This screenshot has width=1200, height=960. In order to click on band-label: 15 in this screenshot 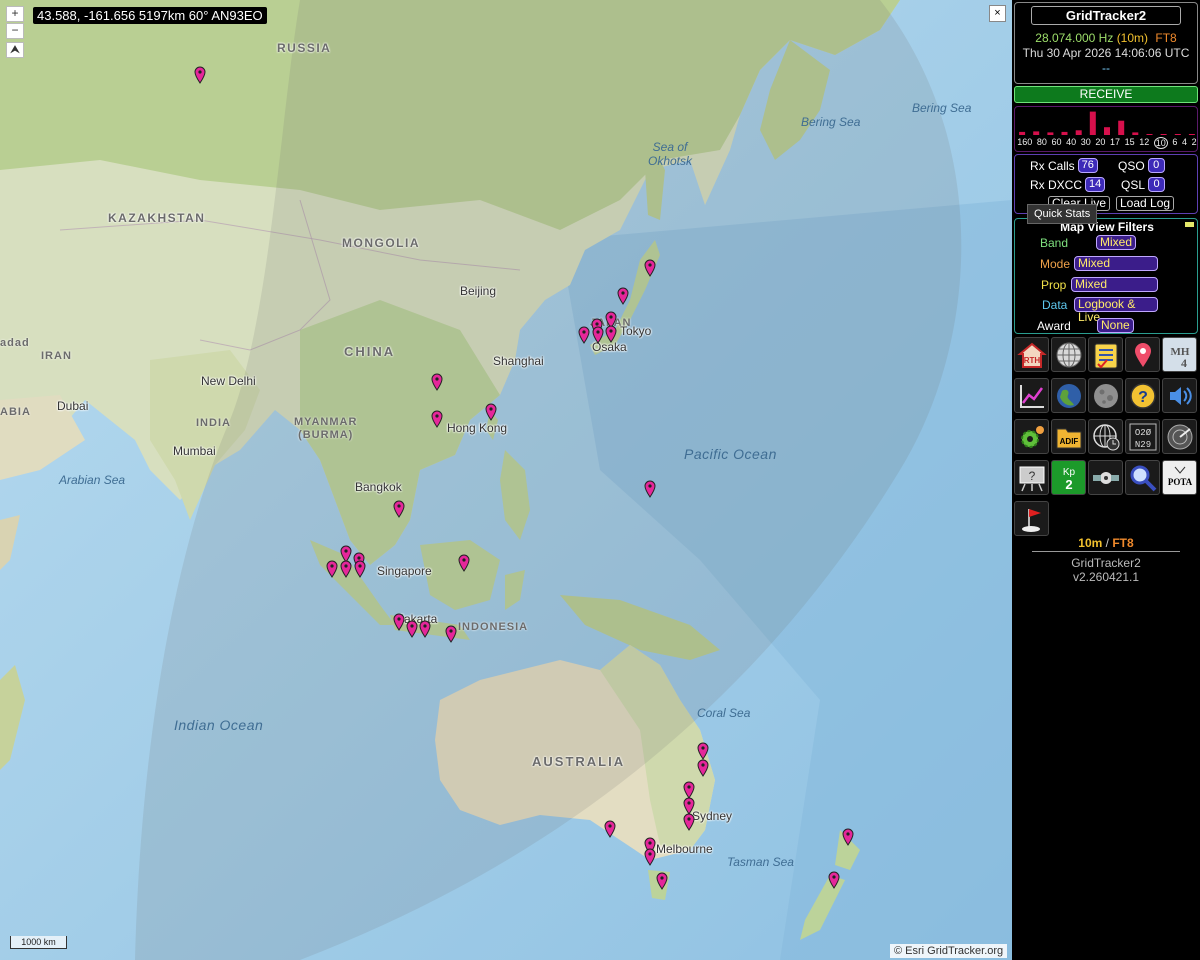, I will do `click(1130, 143)`.